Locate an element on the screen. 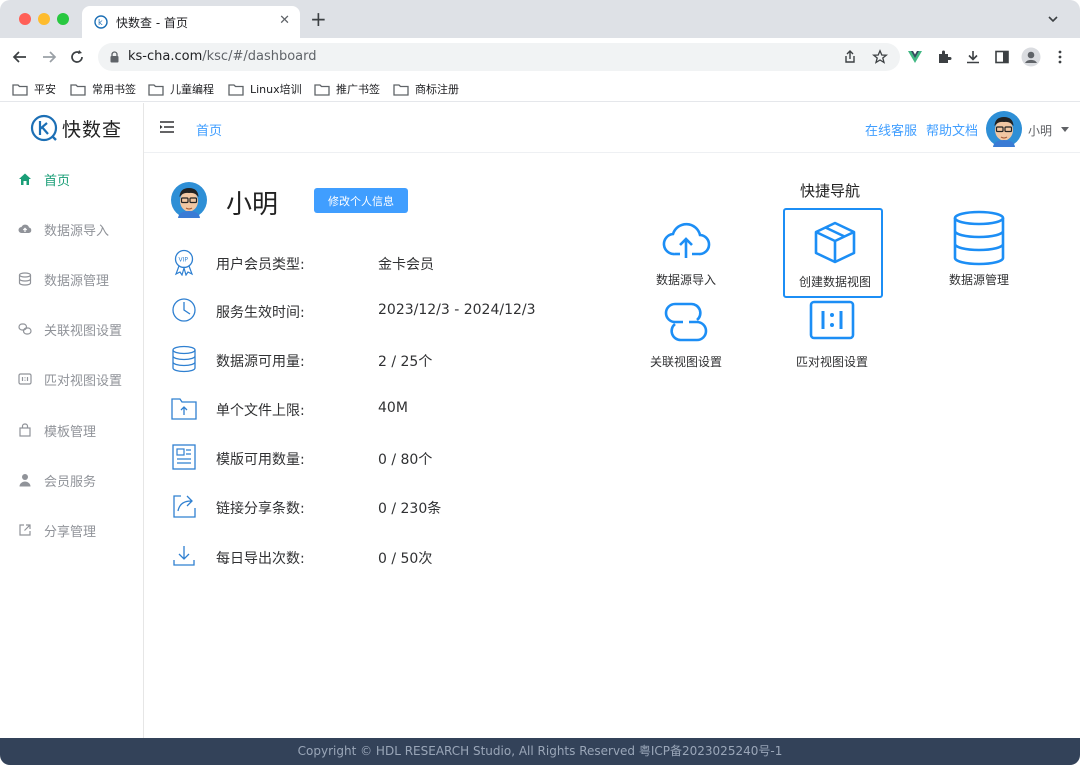 The image size is (1080, 765). sidebar-item-template: 模板管理 is located at coordinates (71, 430).